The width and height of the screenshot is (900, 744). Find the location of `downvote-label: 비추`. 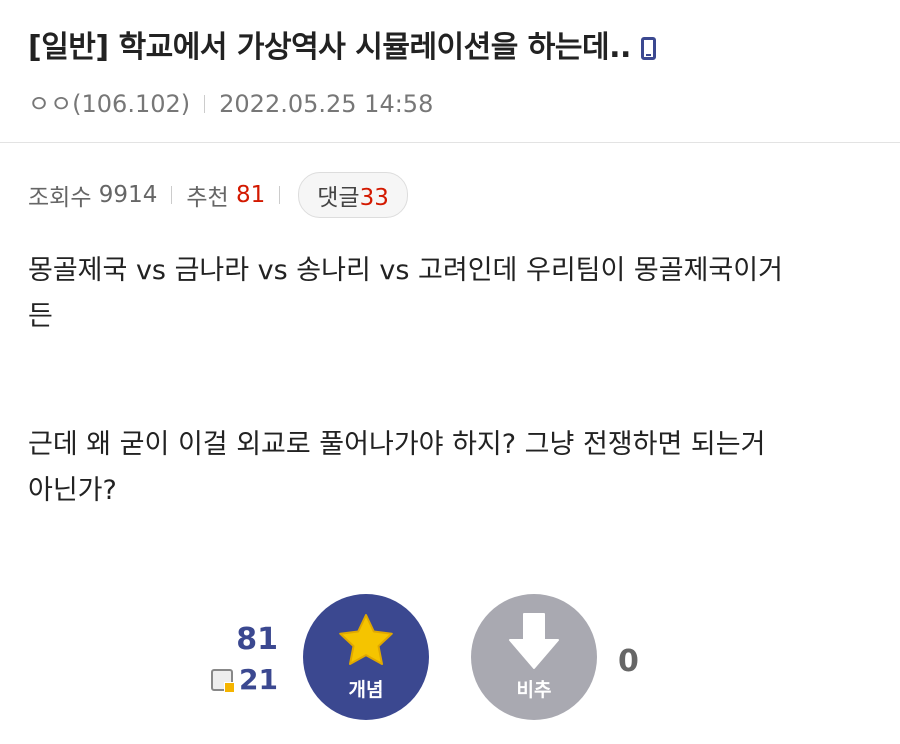

downvote-label: 비추 is located at coordinates (534, 690).